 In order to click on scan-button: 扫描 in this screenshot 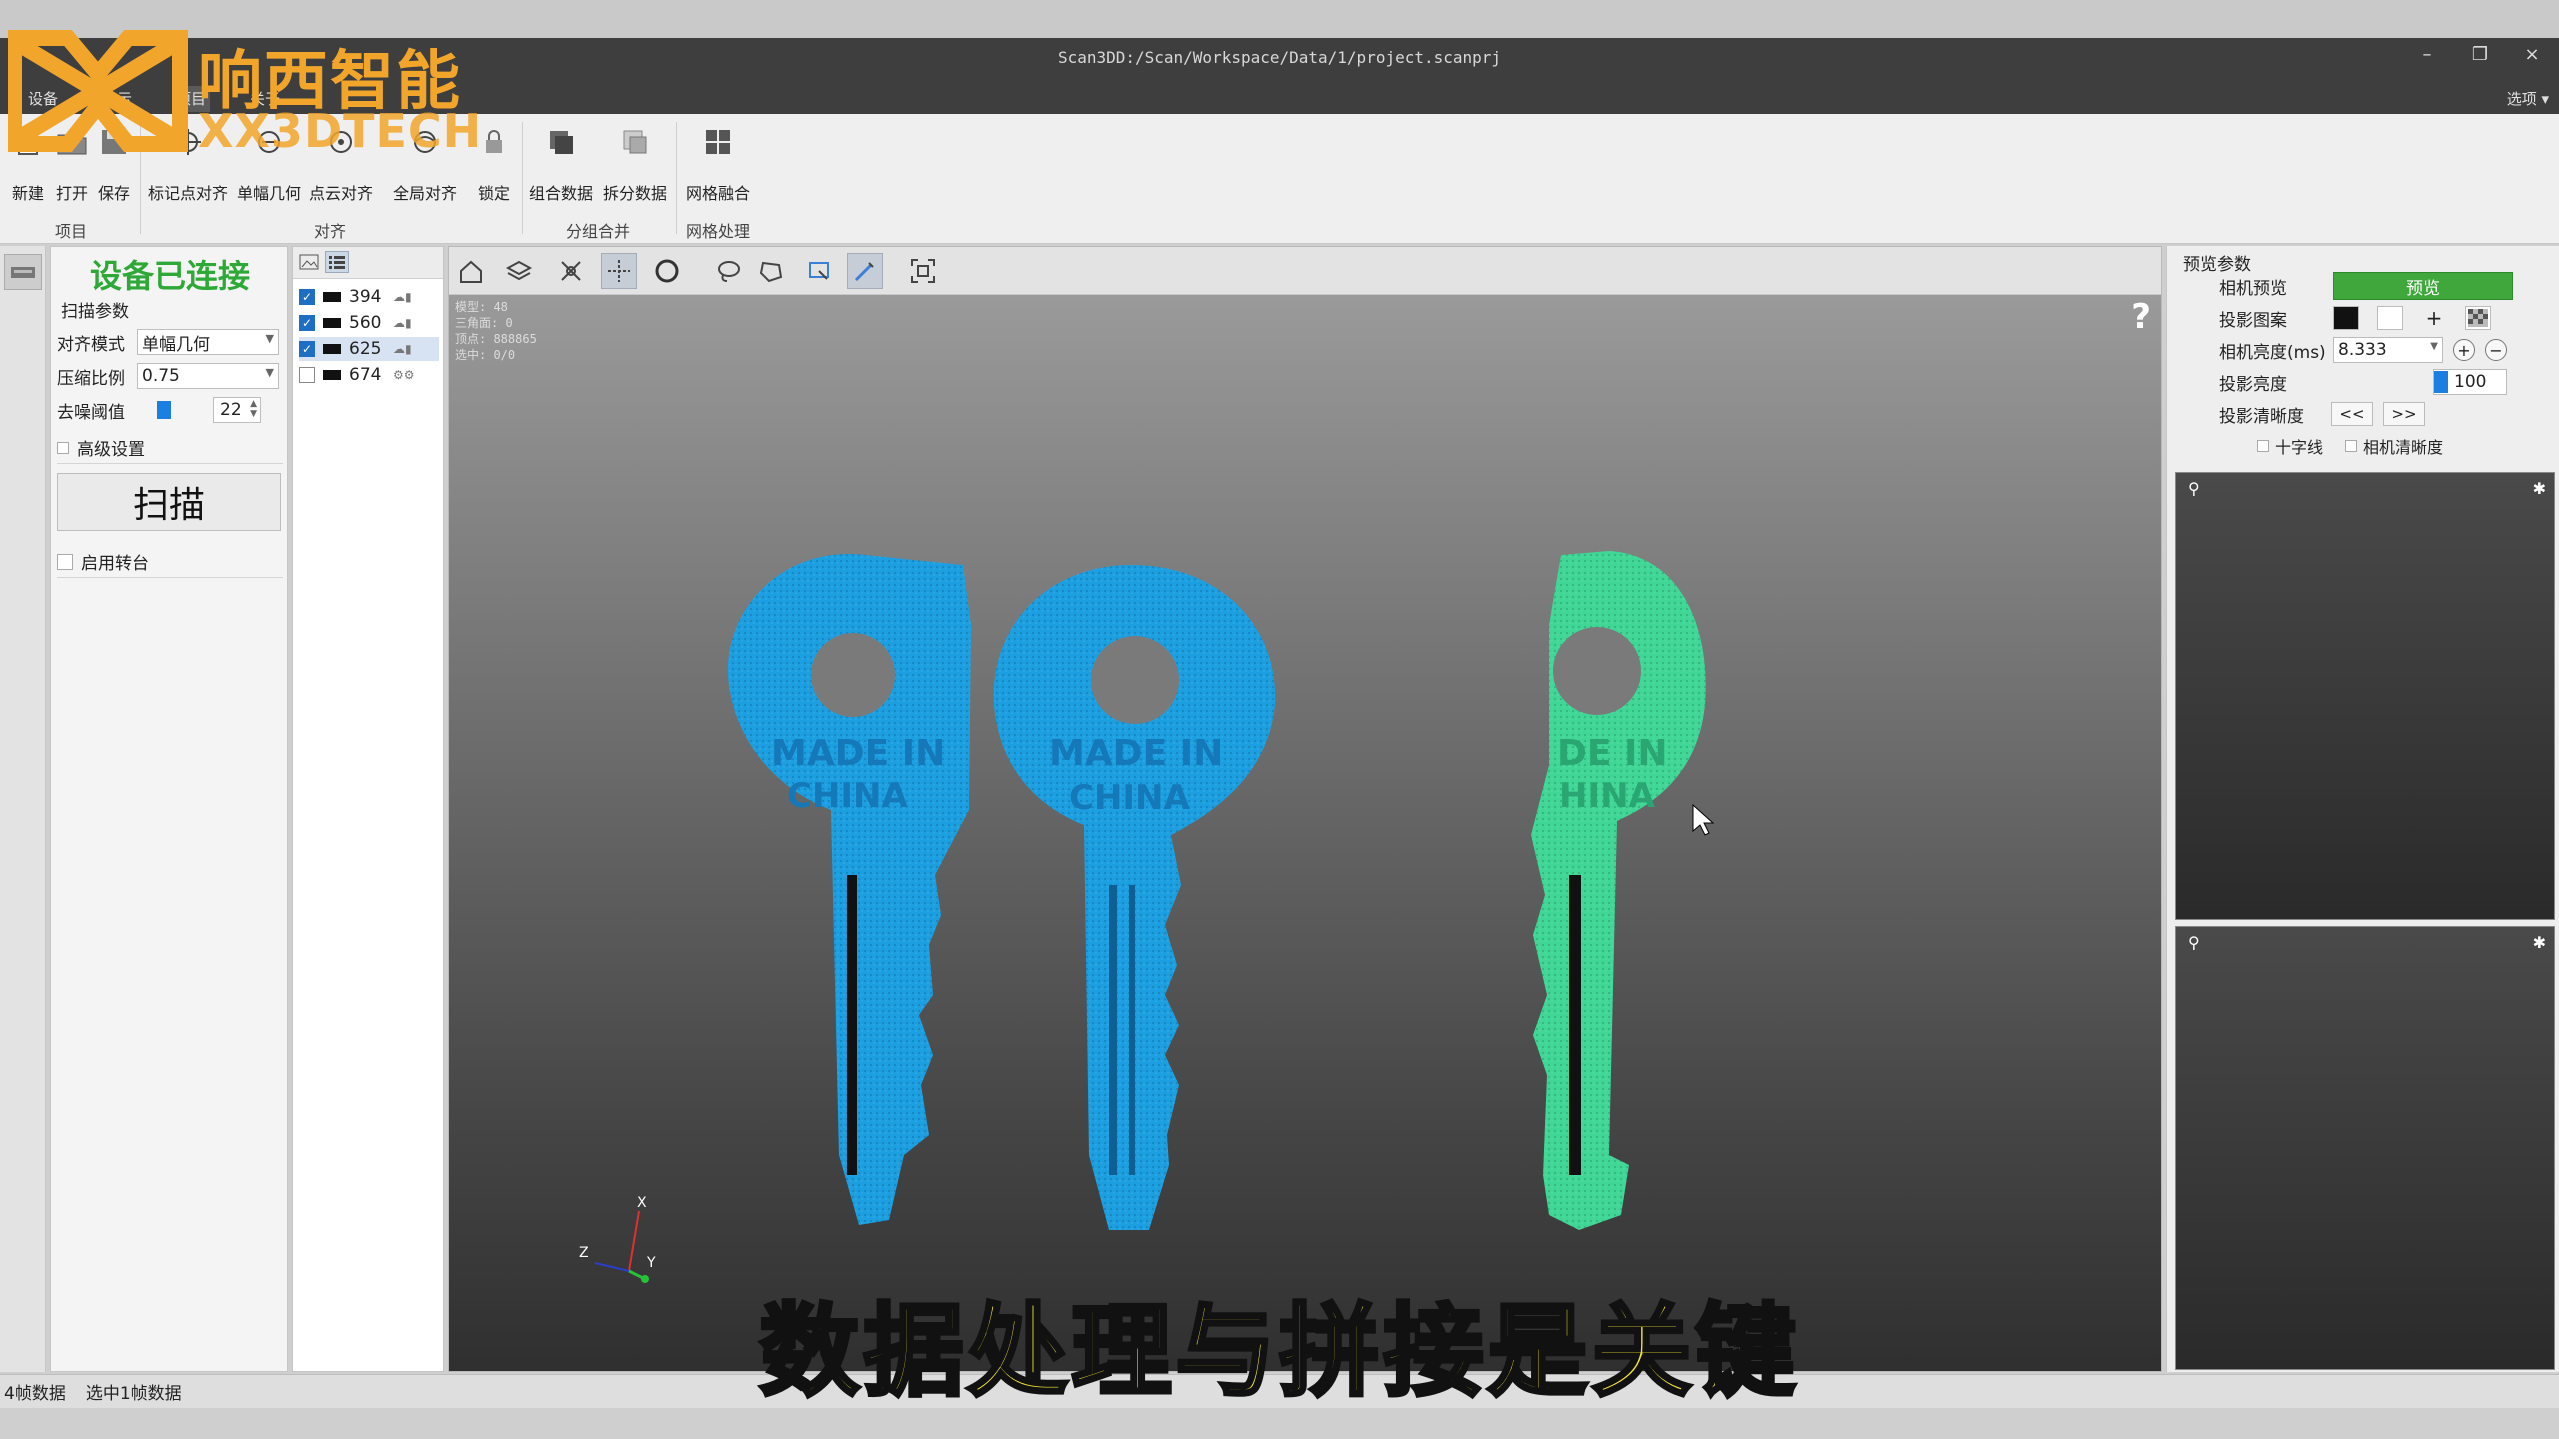, I will do `click(169, 502)`.